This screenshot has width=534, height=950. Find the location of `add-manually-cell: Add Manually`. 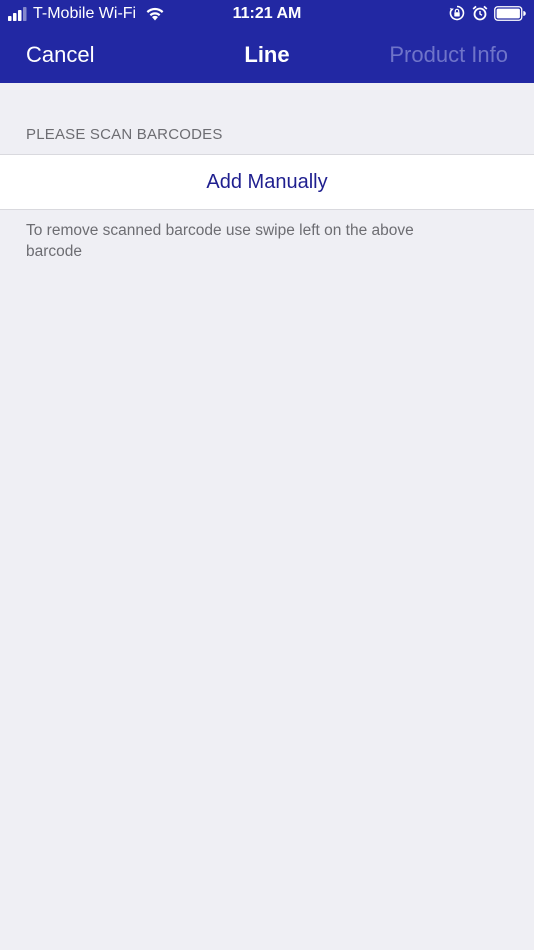

add-manually-cell: Add Manually is located at coordinates (267, 182).